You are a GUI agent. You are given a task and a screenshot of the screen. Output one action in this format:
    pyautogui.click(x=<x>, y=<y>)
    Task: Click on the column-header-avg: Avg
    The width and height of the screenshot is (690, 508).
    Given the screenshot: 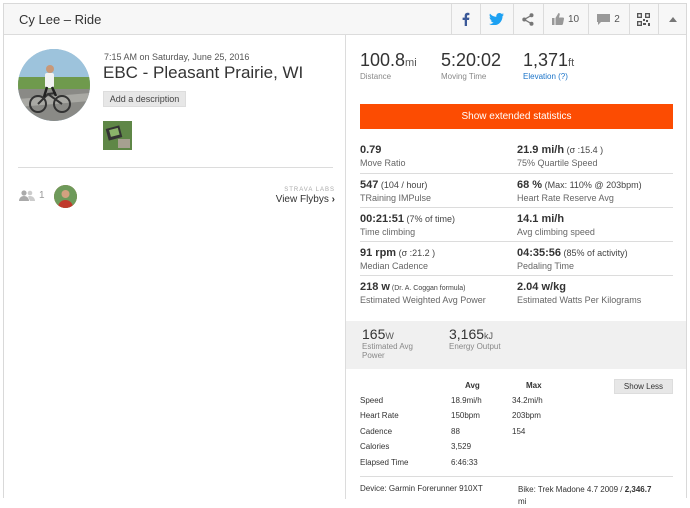 What is the action you would take?
    pyautogui.click(x=472, y=385)
    